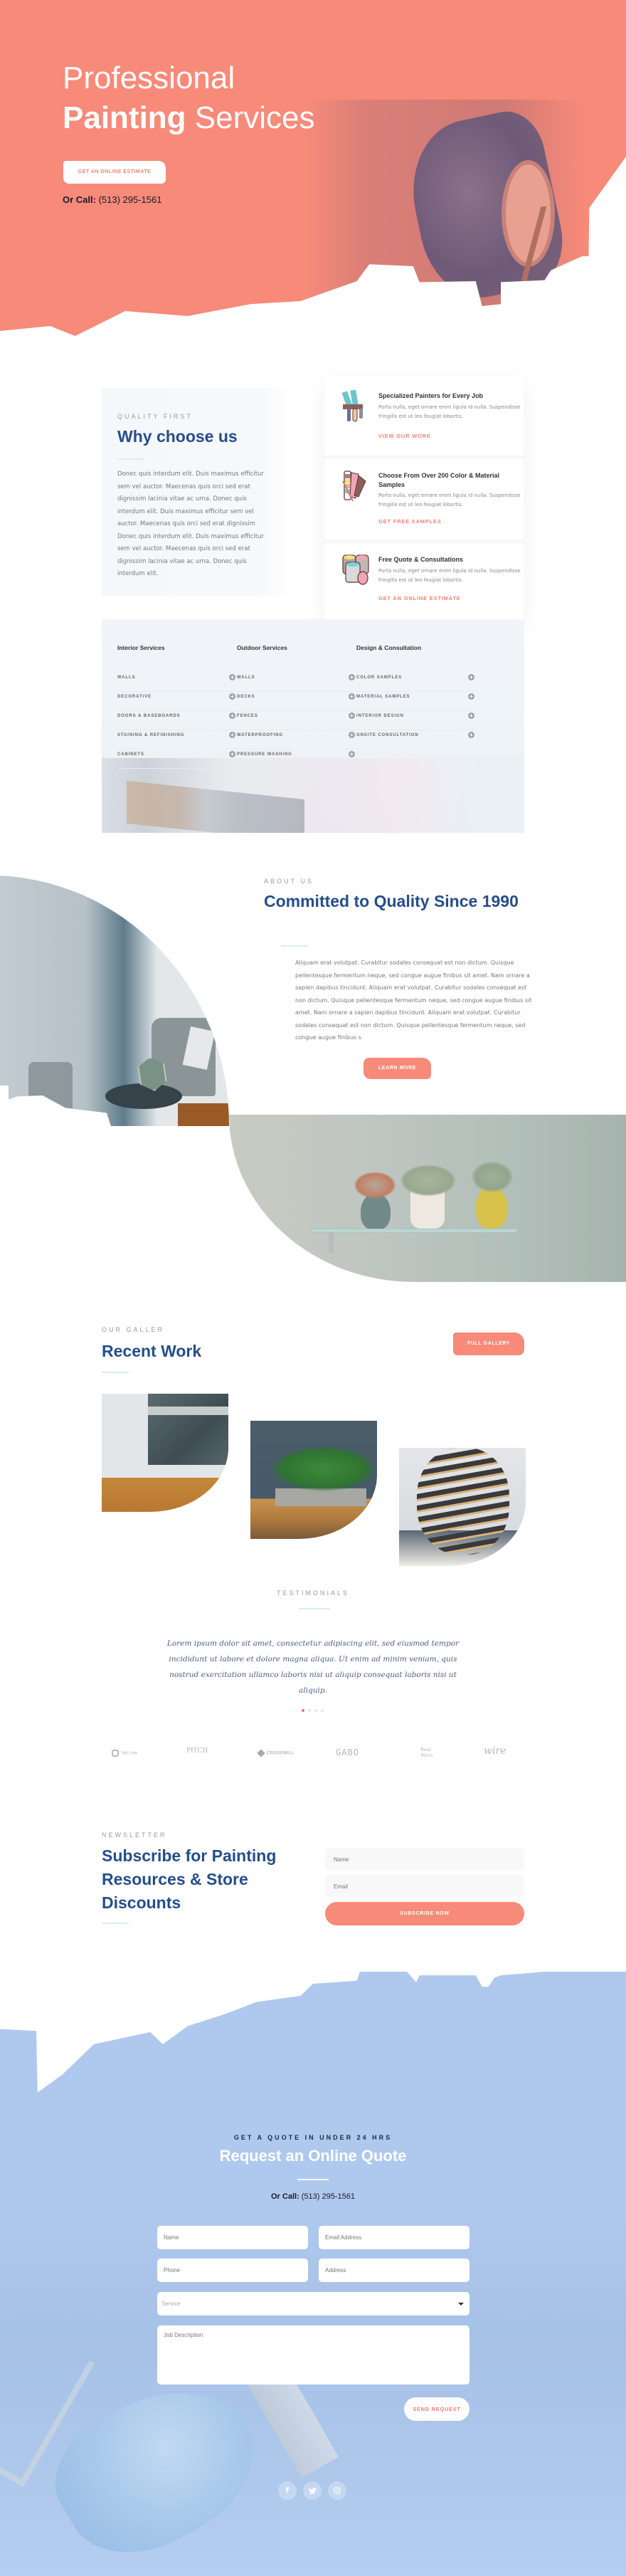 The width and height of the screenshot is (626, 2576). Describe the element at coordinates (79, 199) in the screenshot. I see `call-label: Or Call:` at that location.